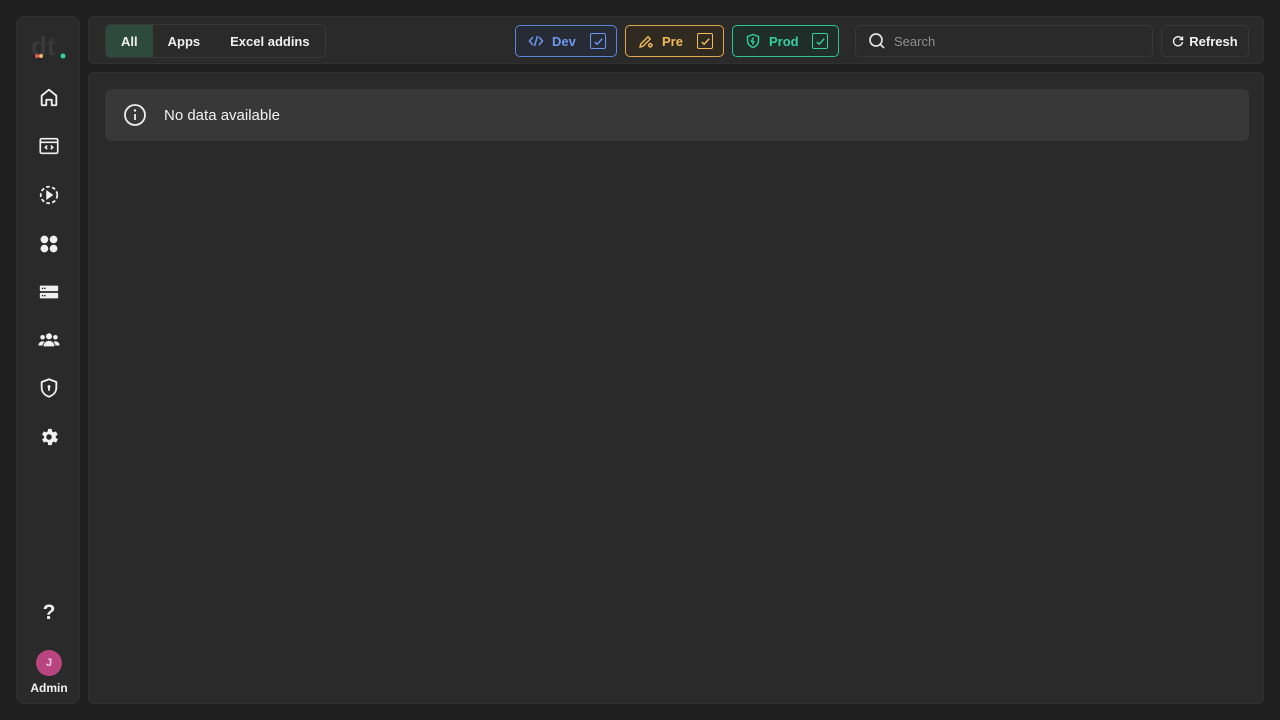 The height and width of the screenshot is (720, 1280). I want to click on env-prod-label: Prod, so click(784, 41).